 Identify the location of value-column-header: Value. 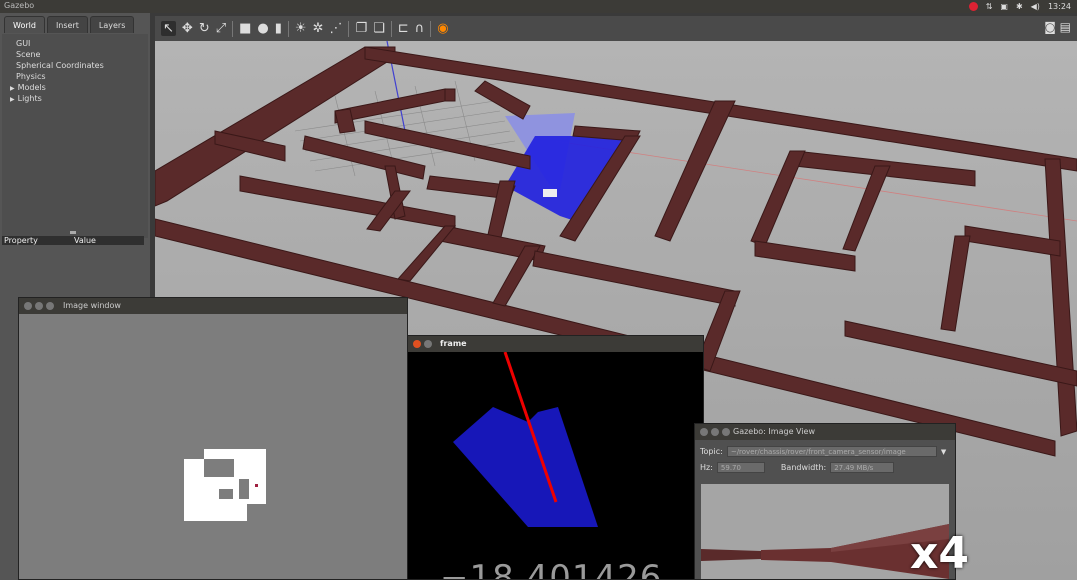
(85, 240).